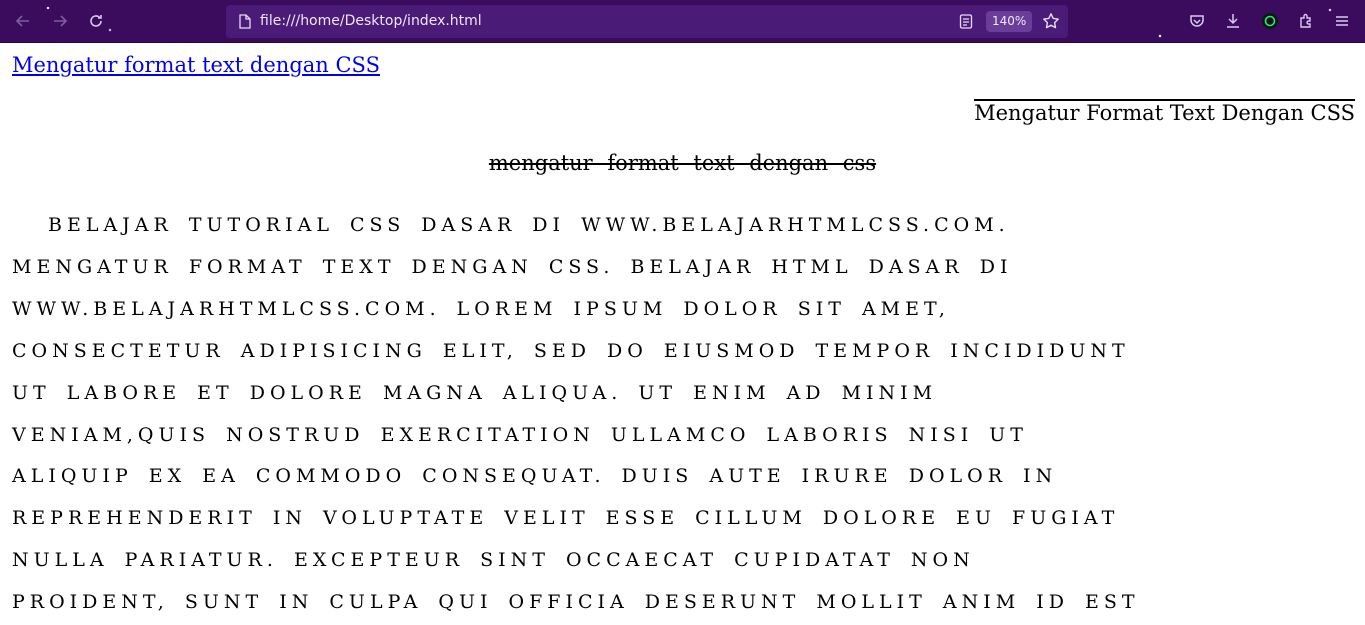  I want to click on strikethrough-heading: mengatur format text dengan css, so click(682, 163).